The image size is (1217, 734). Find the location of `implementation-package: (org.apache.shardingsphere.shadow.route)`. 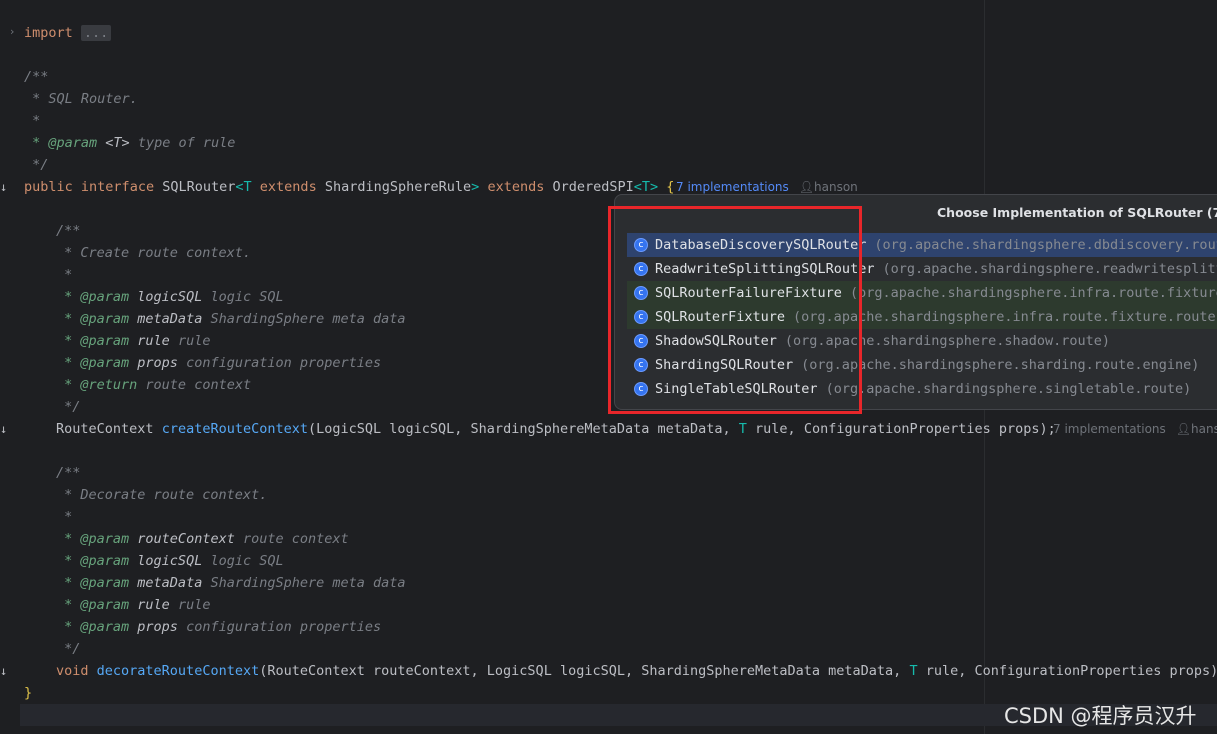

implementation-package: (org.apache.shardingsphere.shadow.route) is located at coordinates (947, 341).